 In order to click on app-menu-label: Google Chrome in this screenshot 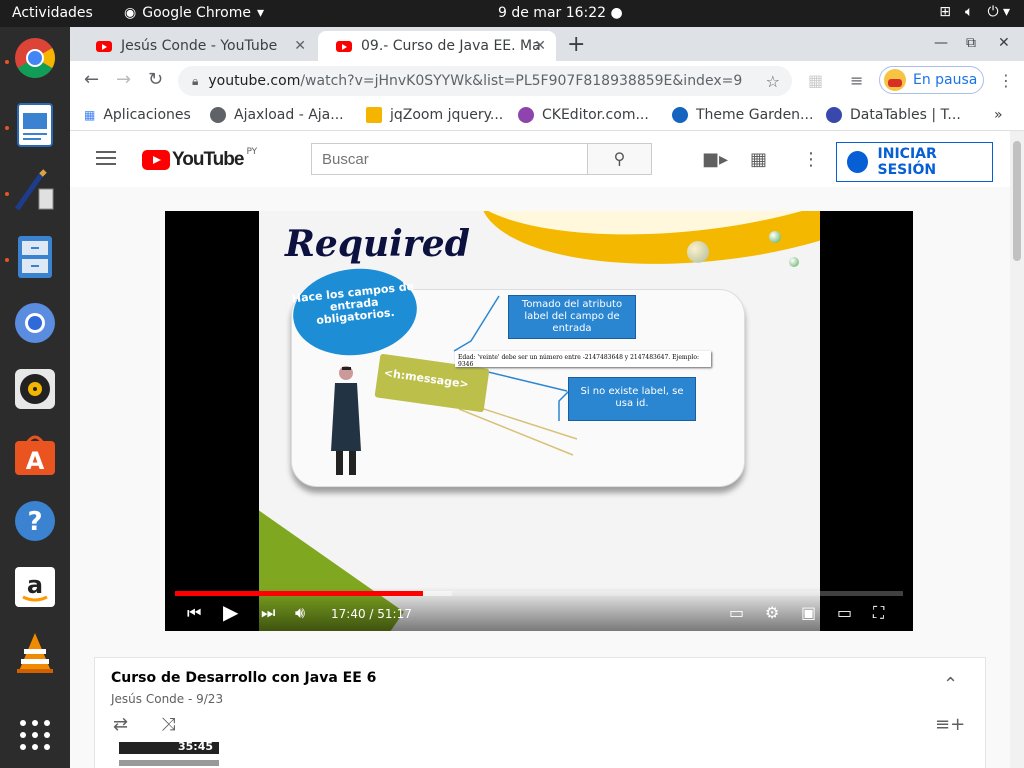, I will do `click(196, 13)`.